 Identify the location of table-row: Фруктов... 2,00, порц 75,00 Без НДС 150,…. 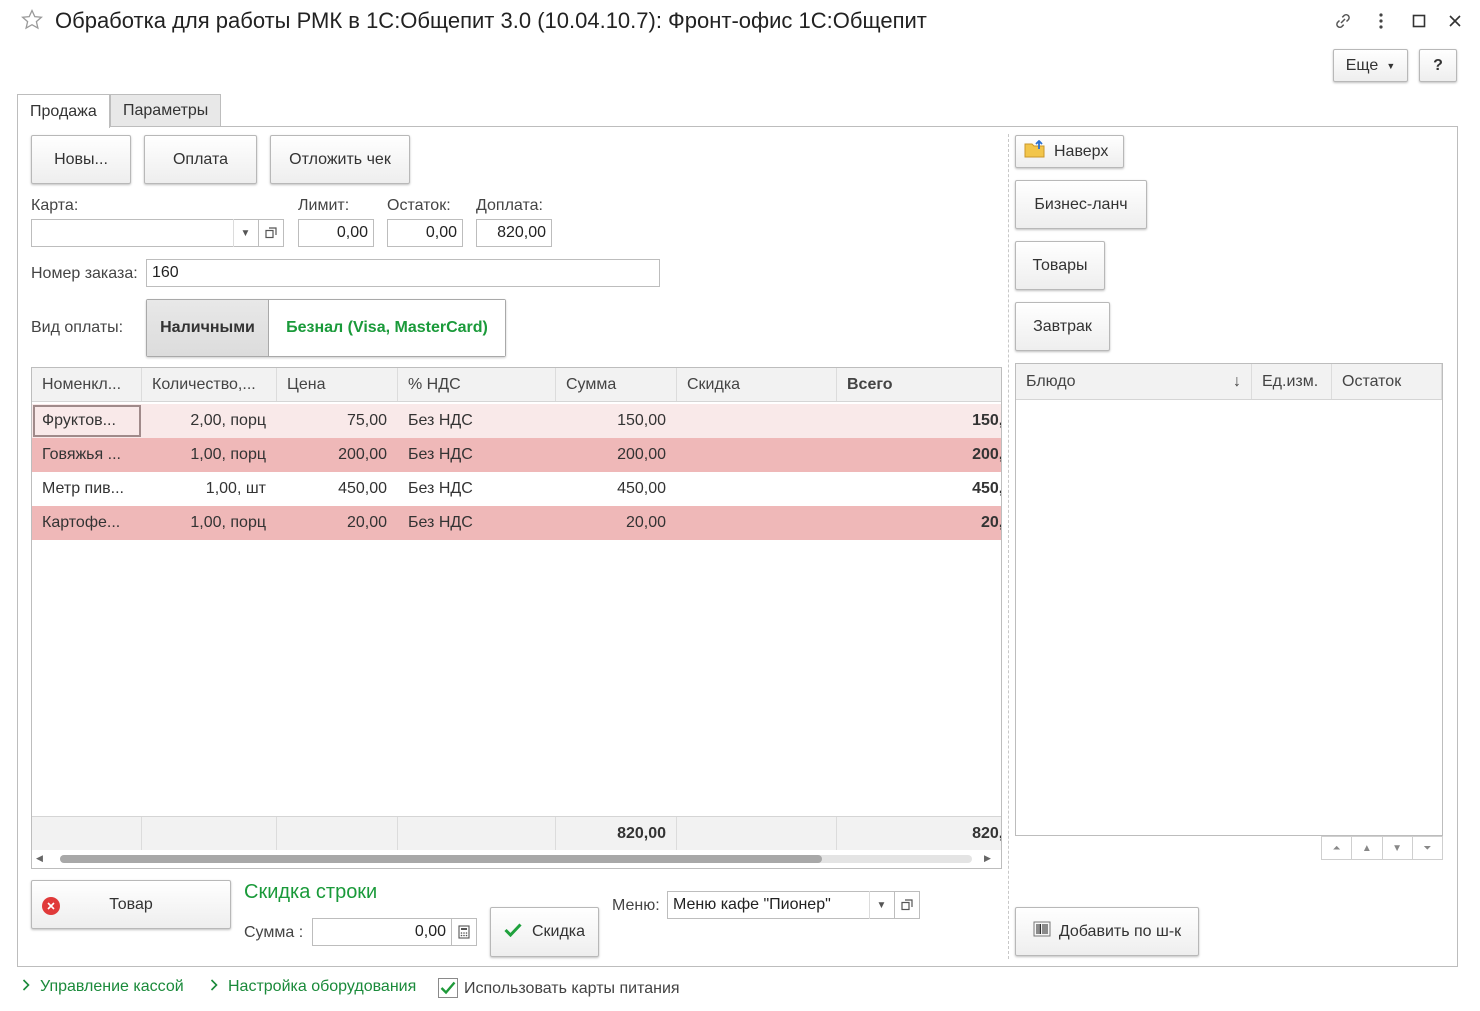
(516, 421).